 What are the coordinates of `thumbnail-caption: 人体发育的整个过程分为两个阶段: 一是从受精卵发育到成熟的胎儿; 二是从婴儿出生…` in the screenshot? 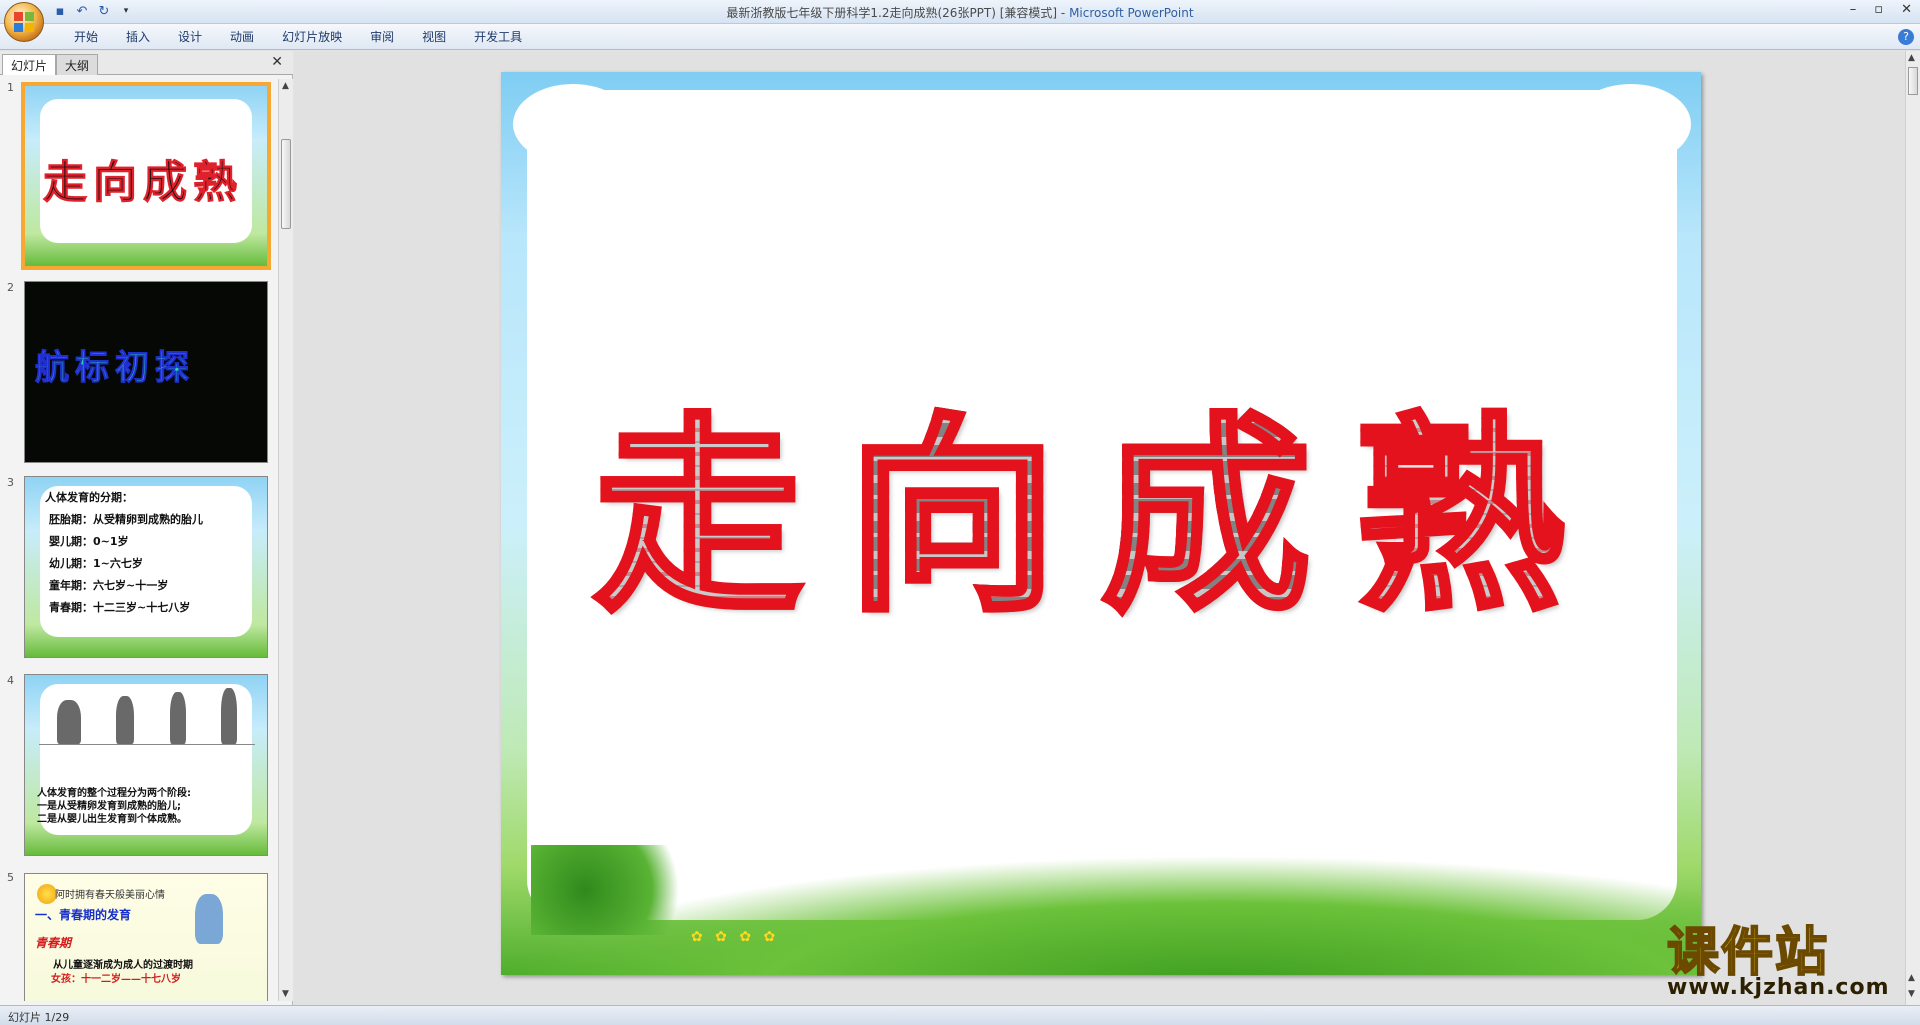 It's located at (114, 806).